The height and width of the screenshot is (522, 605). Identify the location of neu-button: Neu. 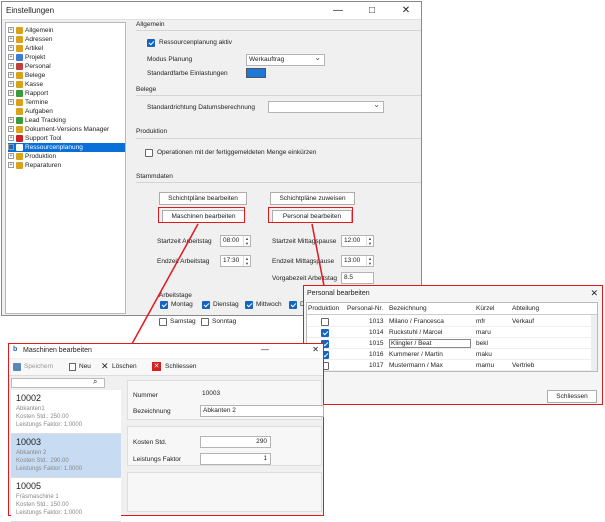
(85, 366).